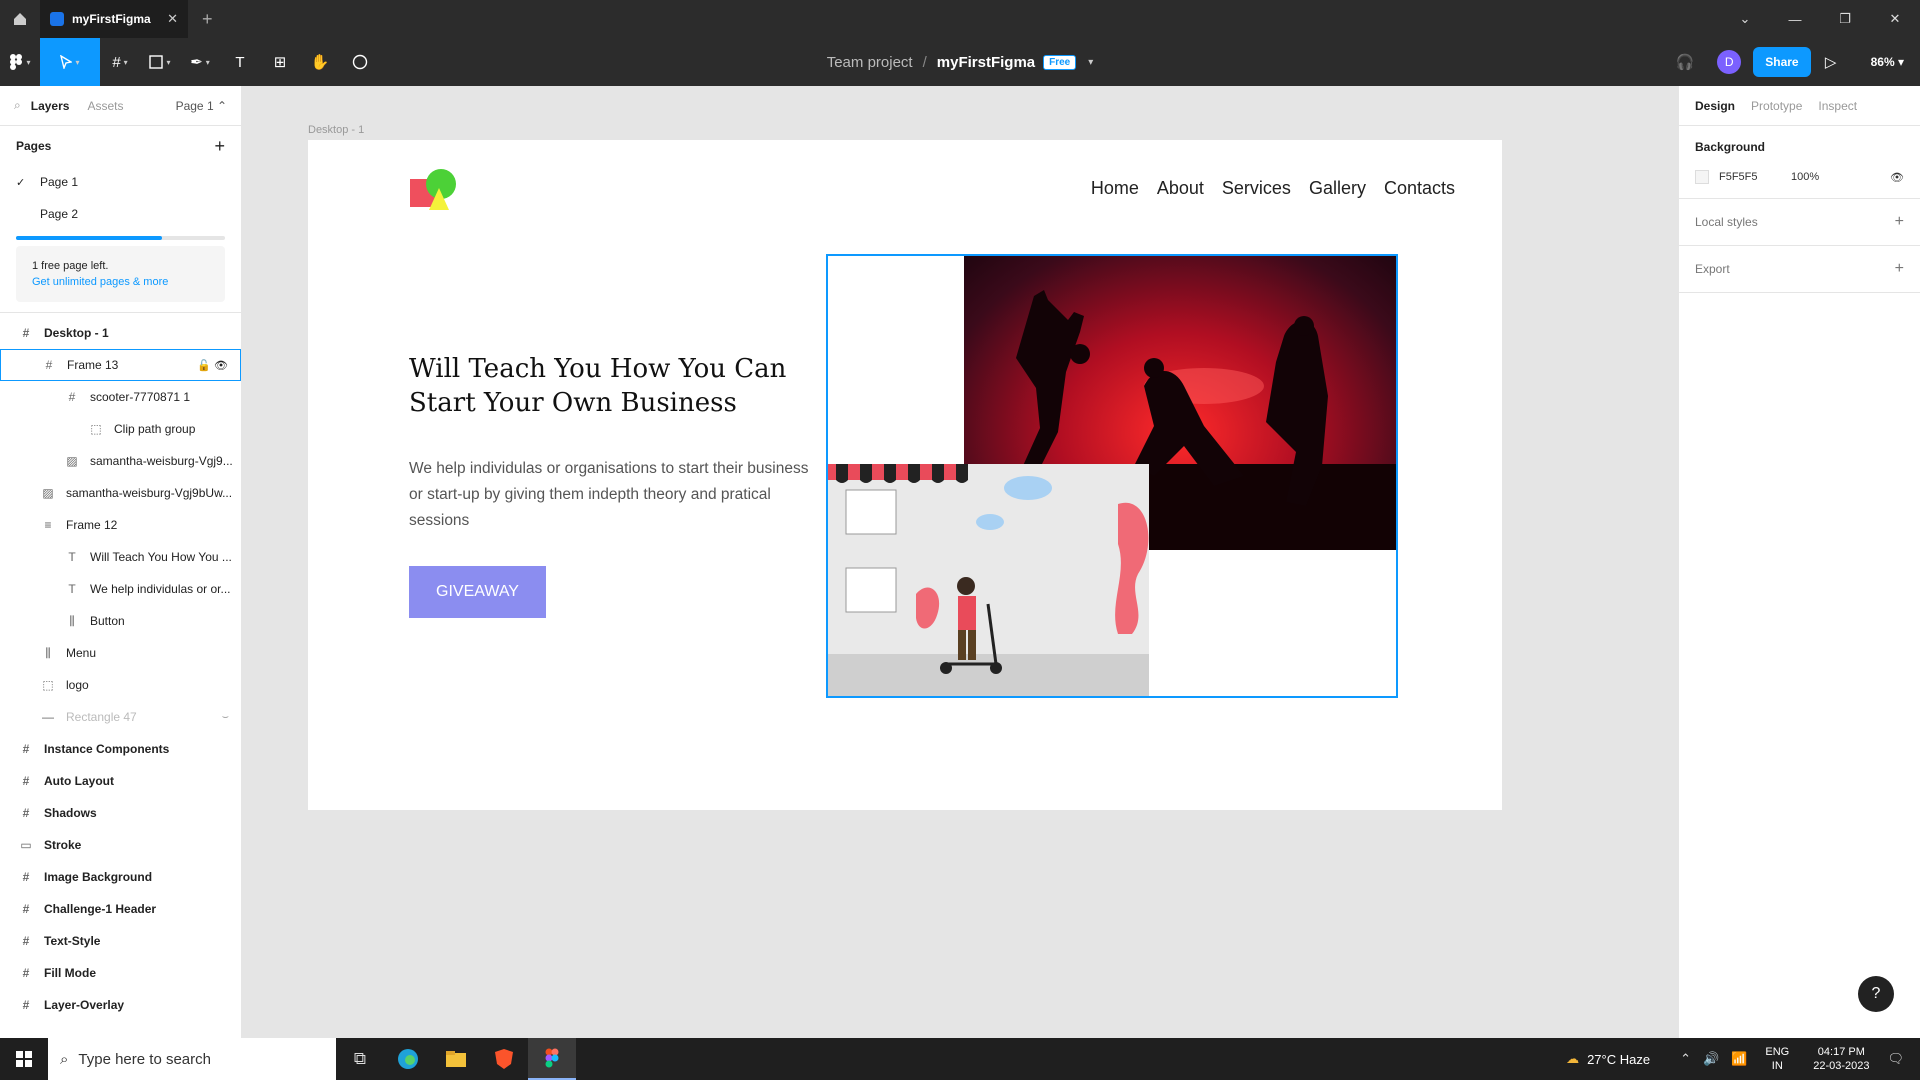 Image resolution: width=1920 pixels, height=1080 pixels. Describe the element at coordinates (1897, 177) in the screenshot. I see `eye-icon: 👁` at that location.